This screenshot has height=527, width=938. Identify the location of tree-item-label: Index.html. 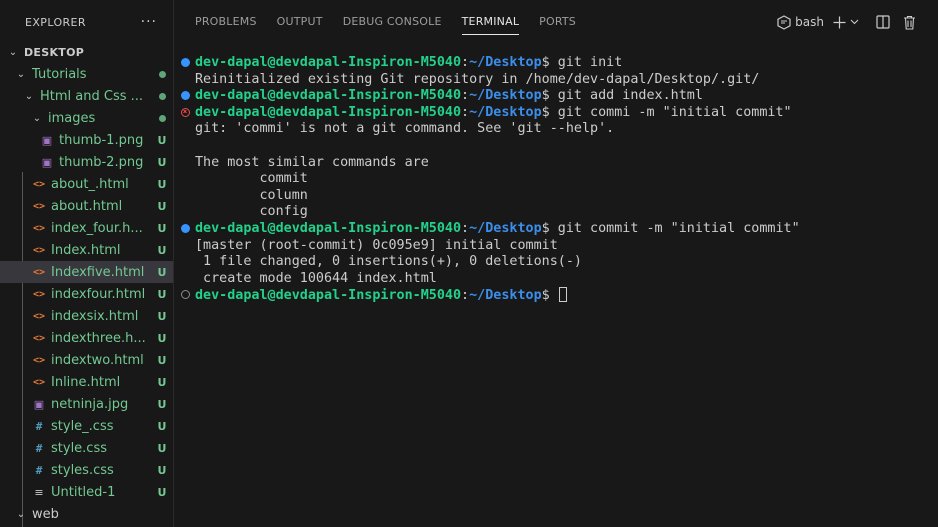
(86, 250).